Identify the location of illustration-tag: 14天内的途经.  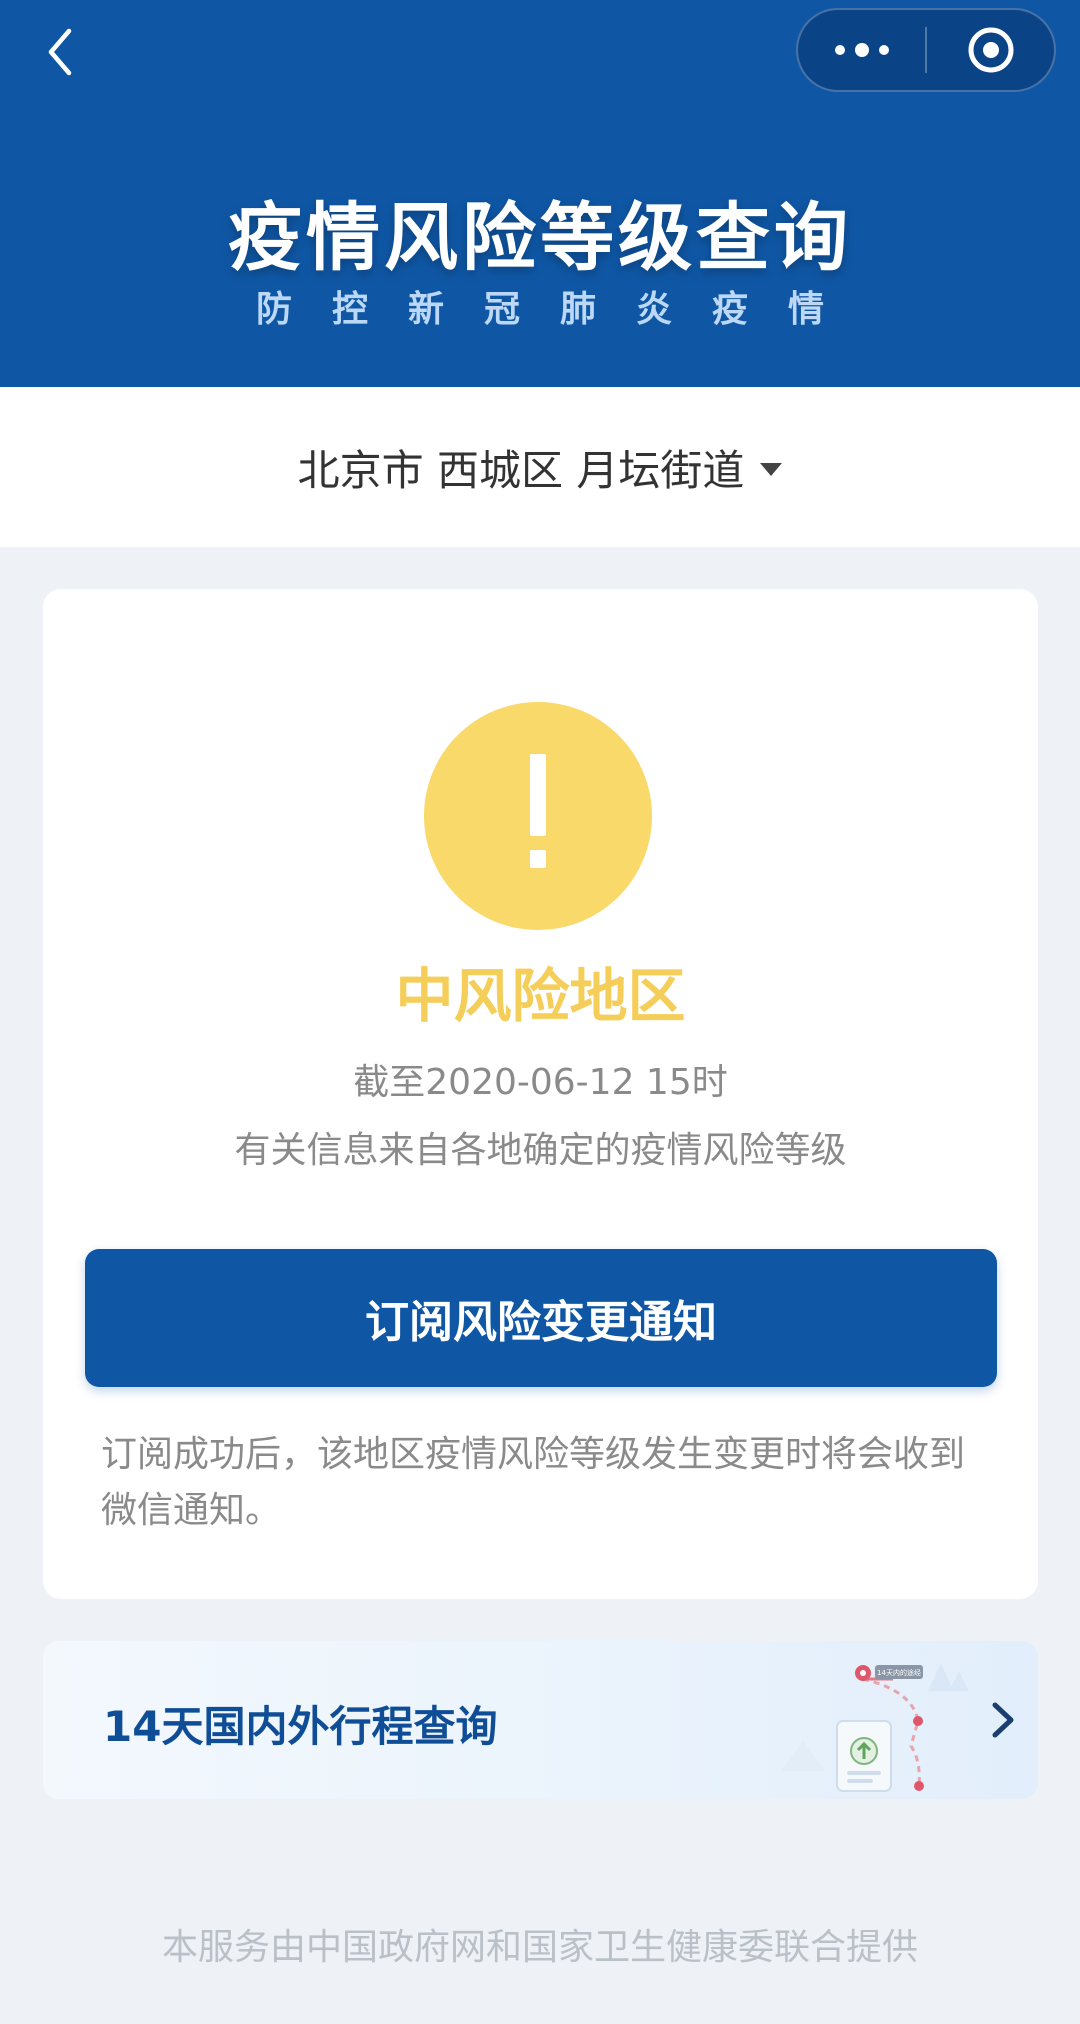
(899, 1672).